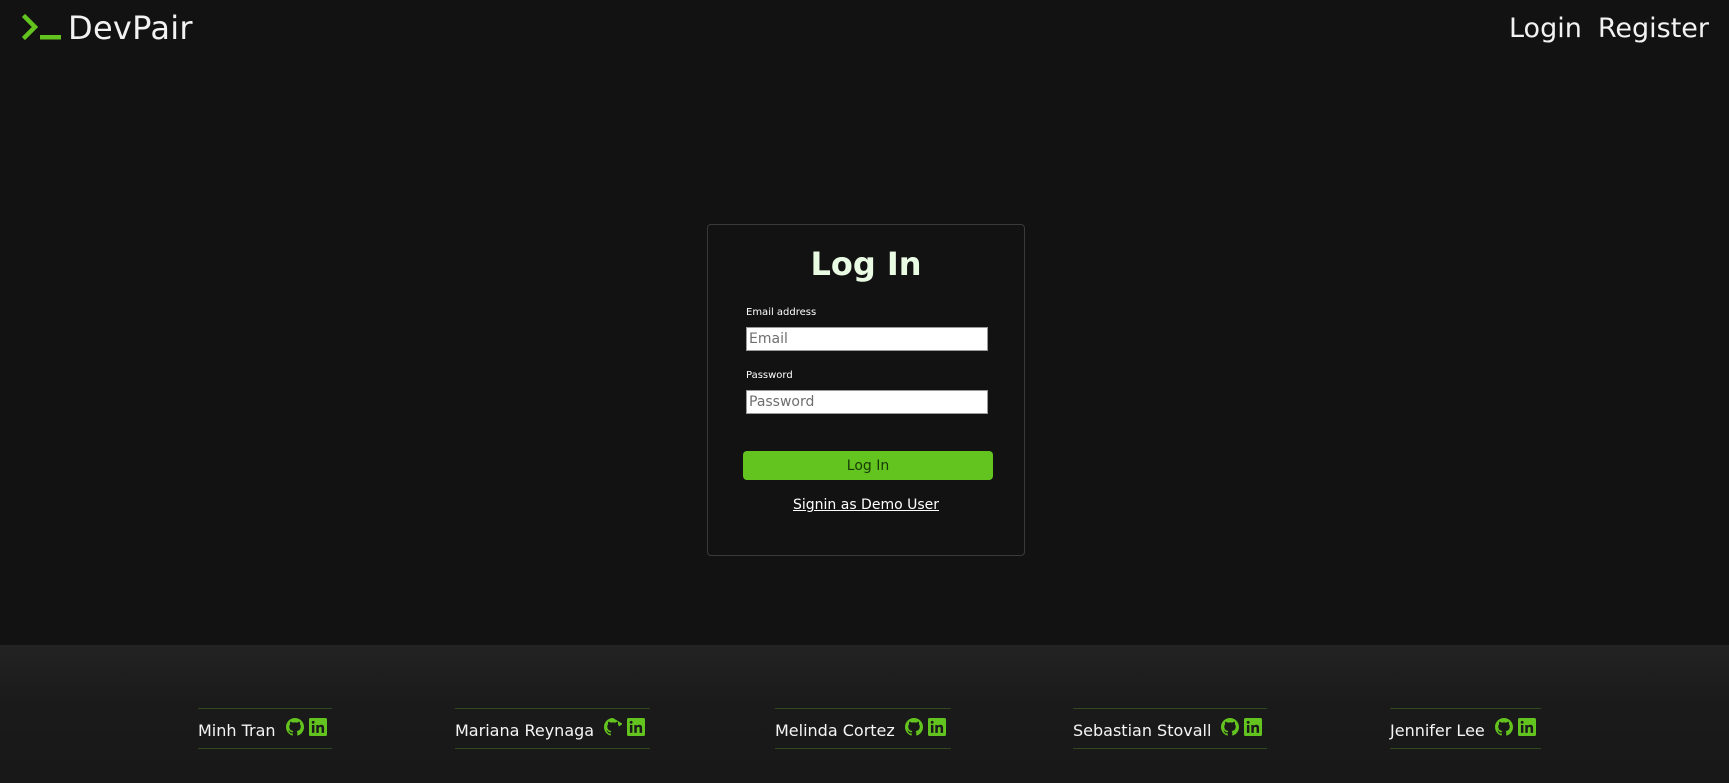 This screenshot has width=1729, height=783. I want to click on terminal-prompt-icon, so click(41, 27).